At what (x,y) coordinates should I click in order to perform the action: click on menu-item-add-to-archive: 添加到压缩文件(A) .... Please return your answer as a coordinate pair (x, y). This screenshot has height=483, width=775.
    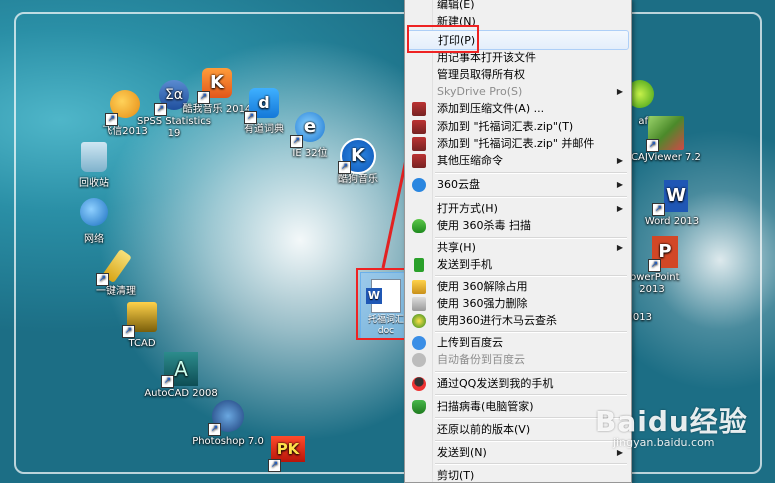
    Looking at the image, I should click on (518, 109).